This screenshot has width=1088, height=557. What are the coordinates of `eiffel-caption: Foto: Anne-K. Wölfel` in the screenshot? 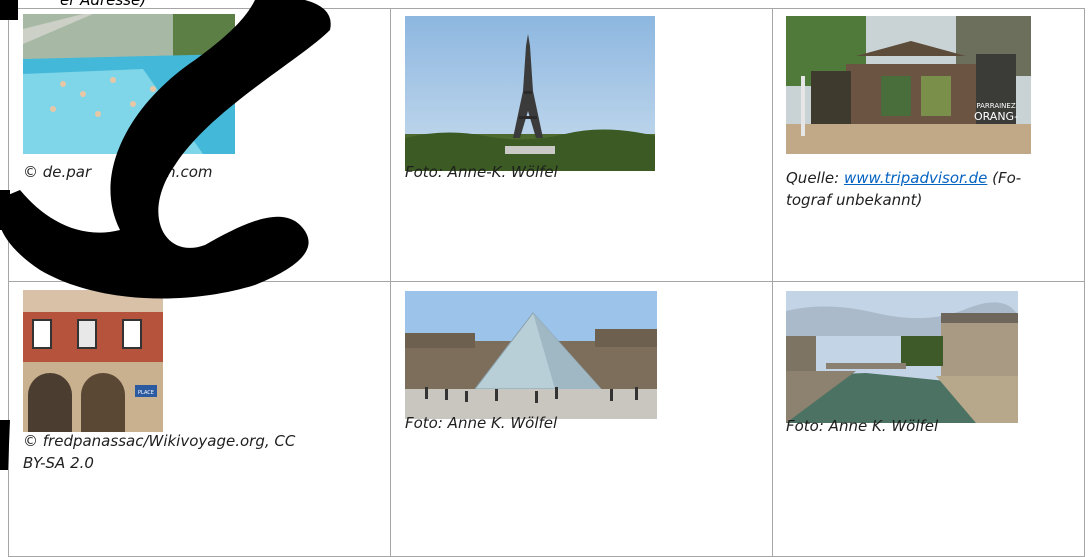 It's located at (481, 172).